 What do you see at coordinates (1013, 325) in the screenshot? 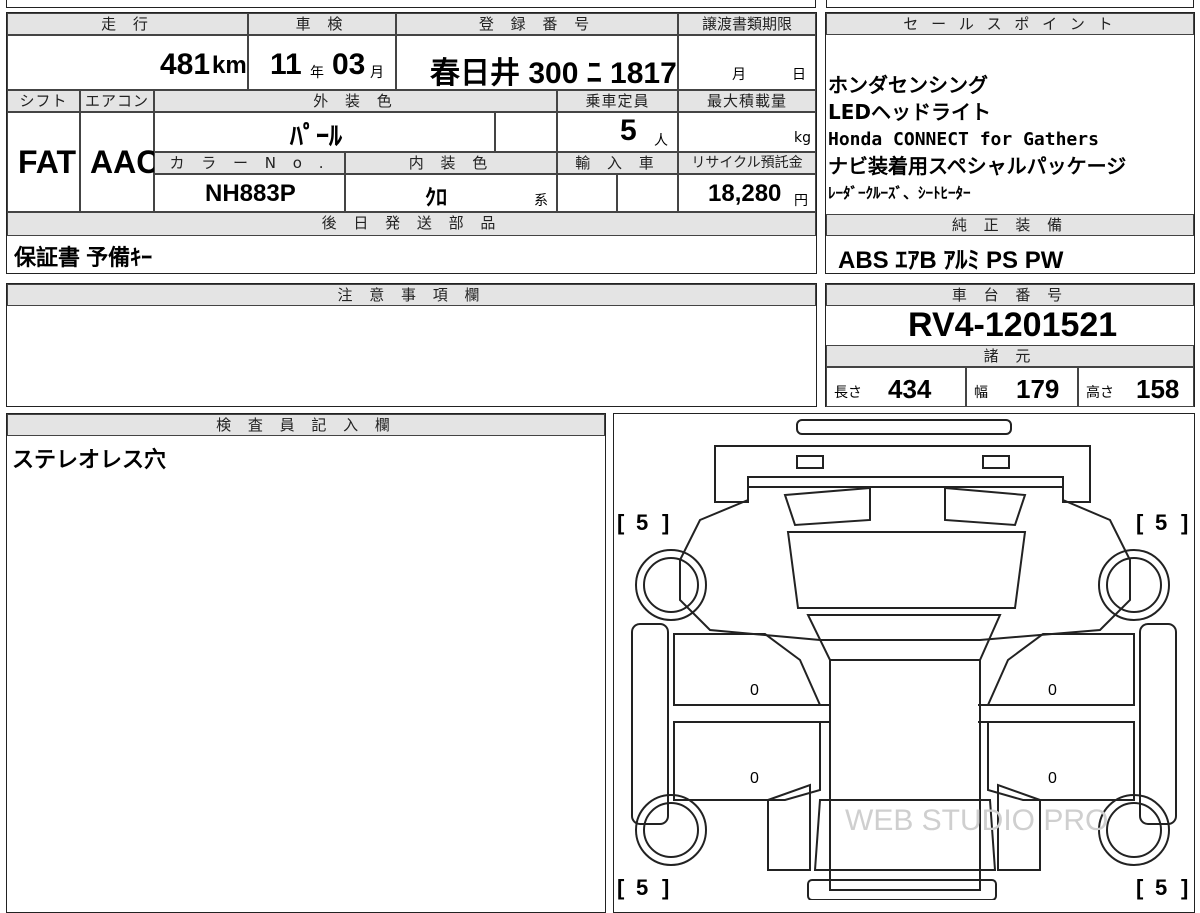
I see `chassis-value: RV4-1201521` at bounding box center [1013, 325].